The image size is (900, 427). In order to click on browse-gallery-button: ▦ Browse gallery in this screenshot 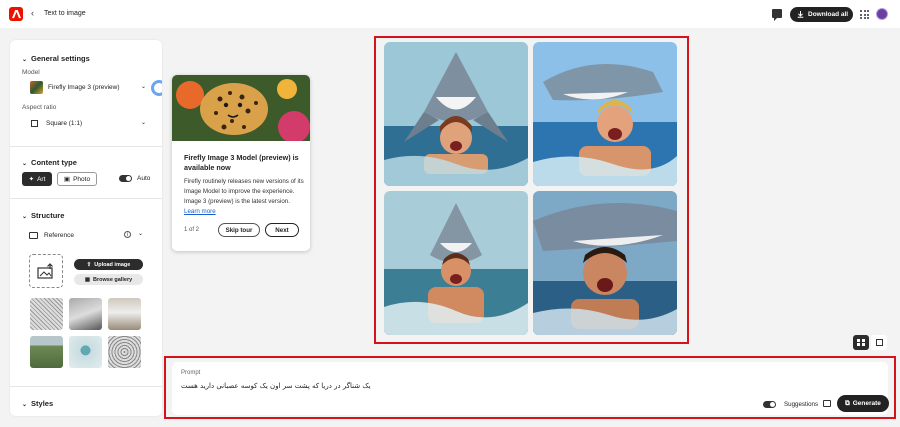, I will do `click(108, 279)`.